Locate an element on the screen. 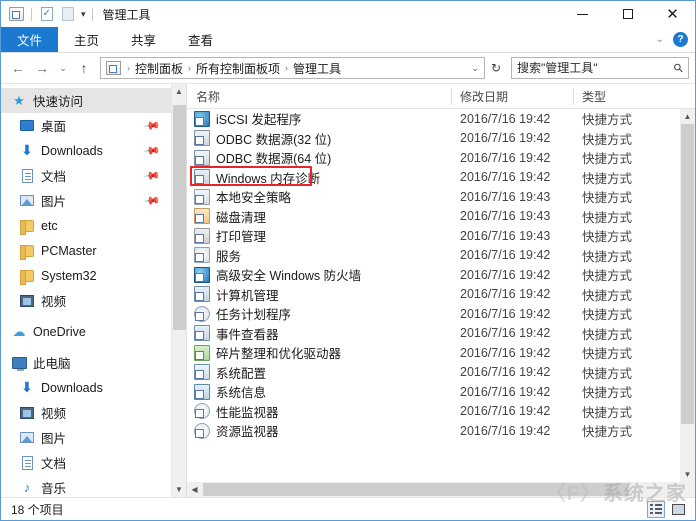 This screenshot has width=696, height=521. search-input is located at coordinates (596, 68).